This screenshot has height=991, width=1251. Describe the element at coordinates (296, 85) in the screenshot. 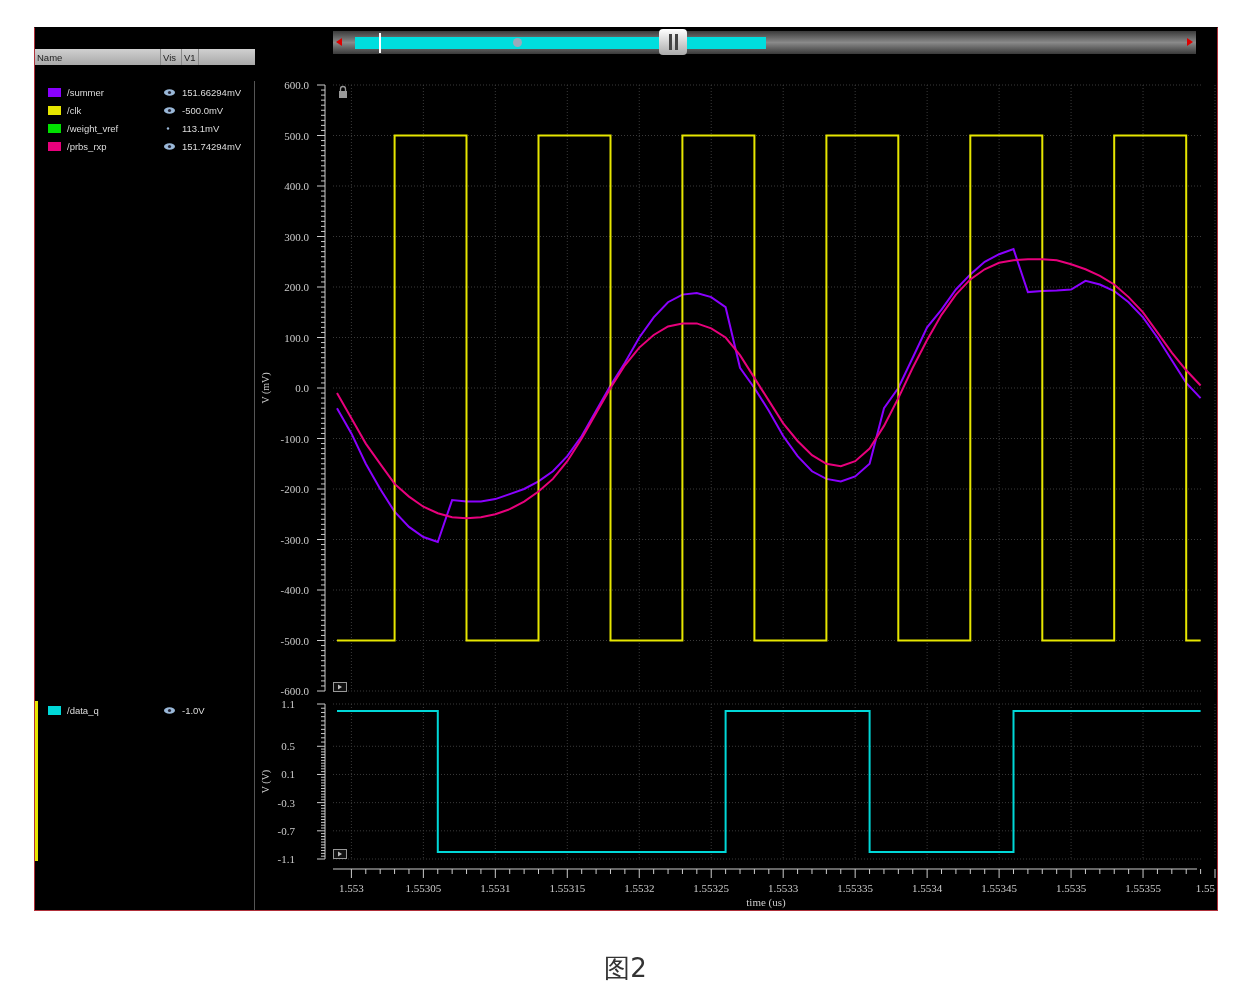

I see `y-tick-label: 600.0` at that location.